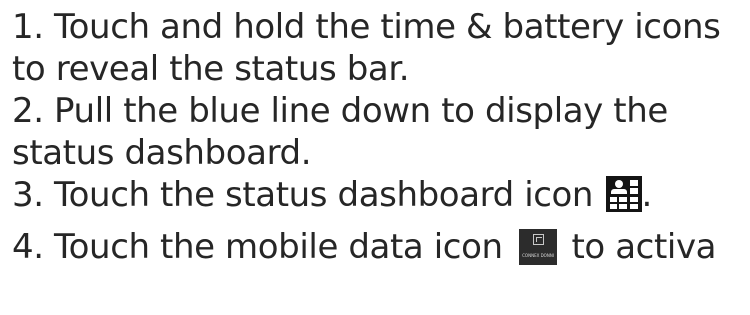 The height and width of the screenshot is (315, 750). I want to click on mobile-data-icon: CONNEX DONNI, so click(538, 246).